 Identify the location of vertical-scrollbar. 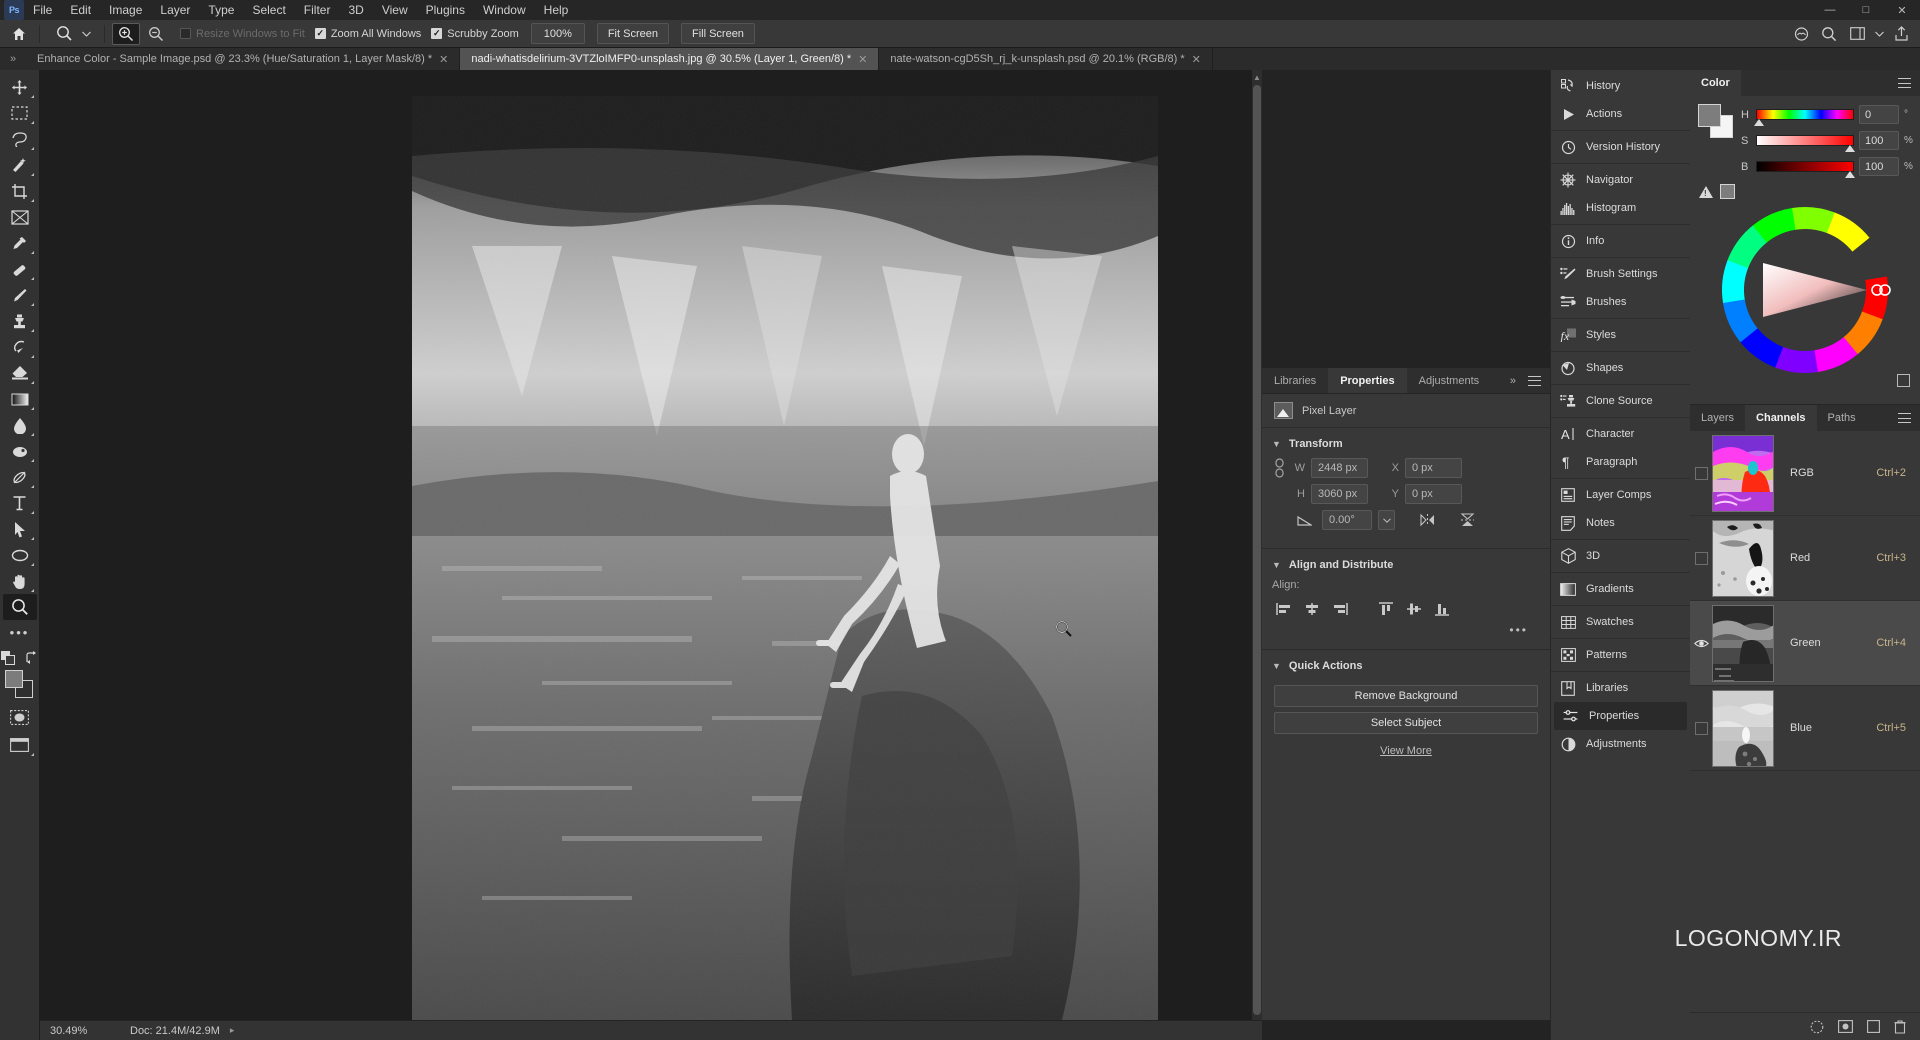
(1257, 552).